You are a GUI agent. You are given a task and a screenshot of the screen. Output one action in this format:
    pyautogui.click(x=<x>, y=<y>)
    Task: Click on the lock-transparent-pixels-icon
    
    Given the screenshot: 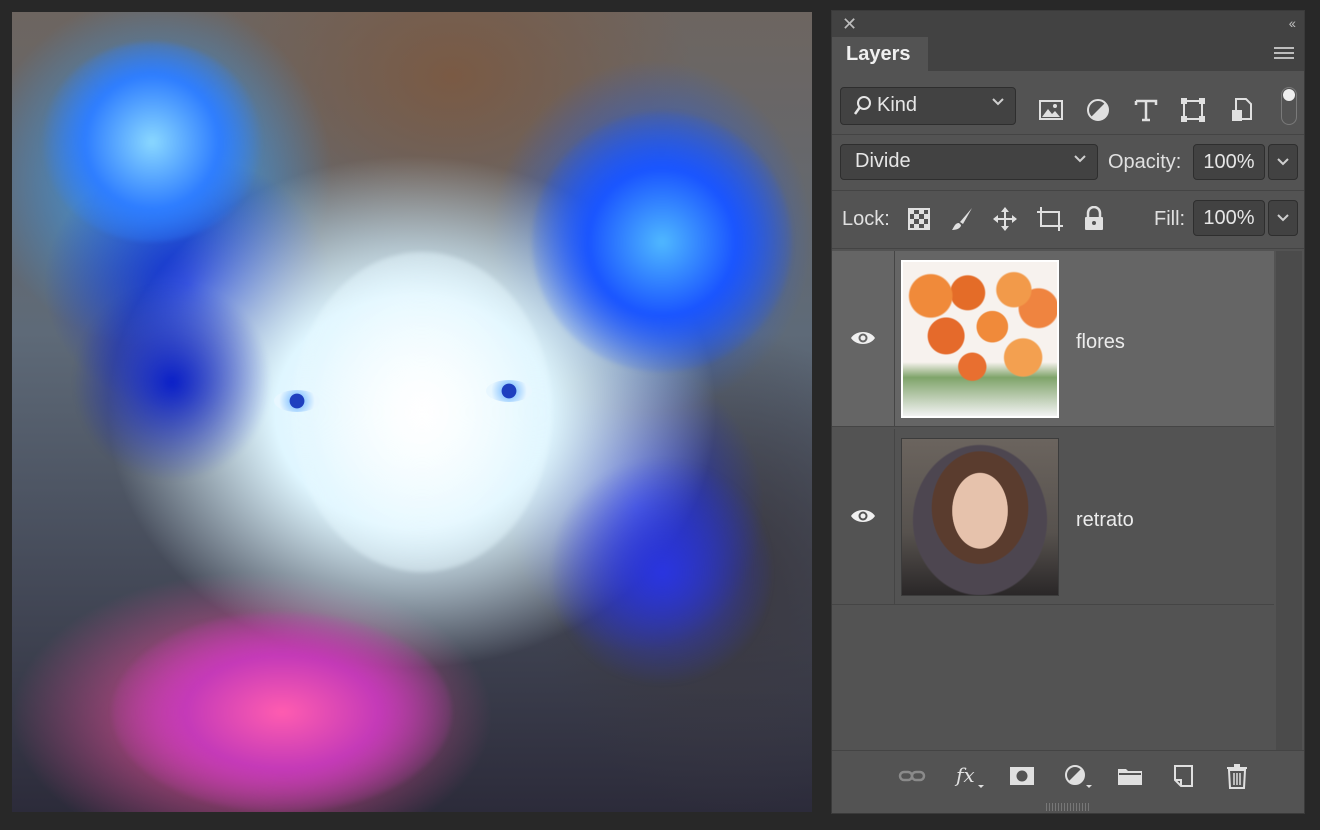 What is the action you would take?
    pyautogui.click(x=919, y=219)
    